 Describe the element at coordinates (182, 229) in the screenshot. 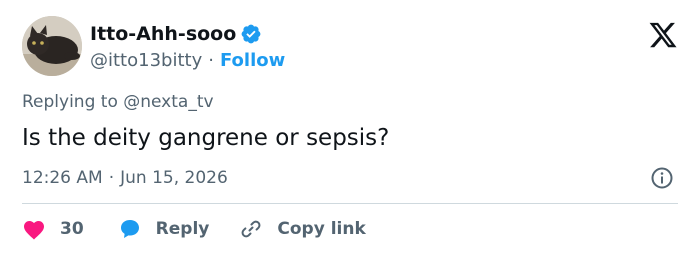

I see `reply-label: Reply` at that location.